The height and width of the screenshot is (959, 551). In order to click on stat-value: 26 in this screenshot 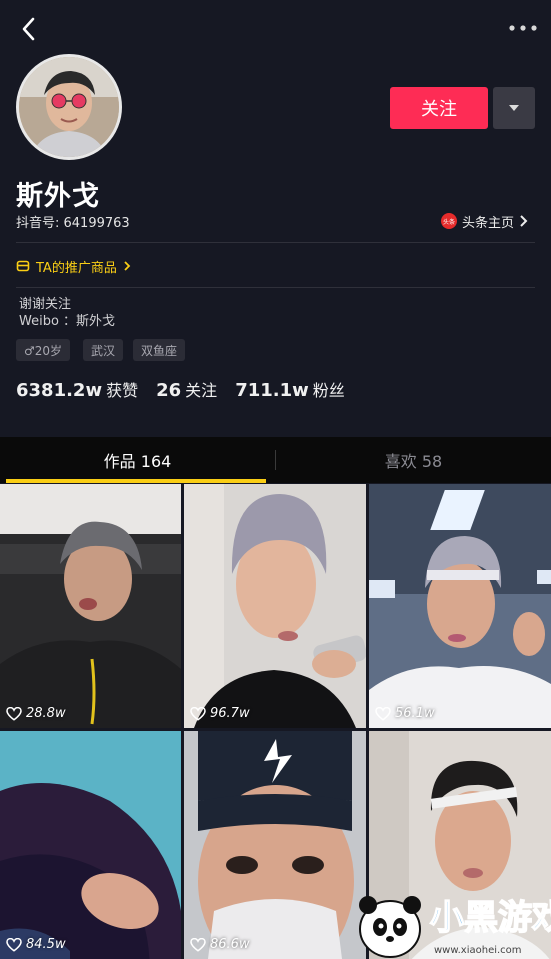, I will do `click(169, 390)`.